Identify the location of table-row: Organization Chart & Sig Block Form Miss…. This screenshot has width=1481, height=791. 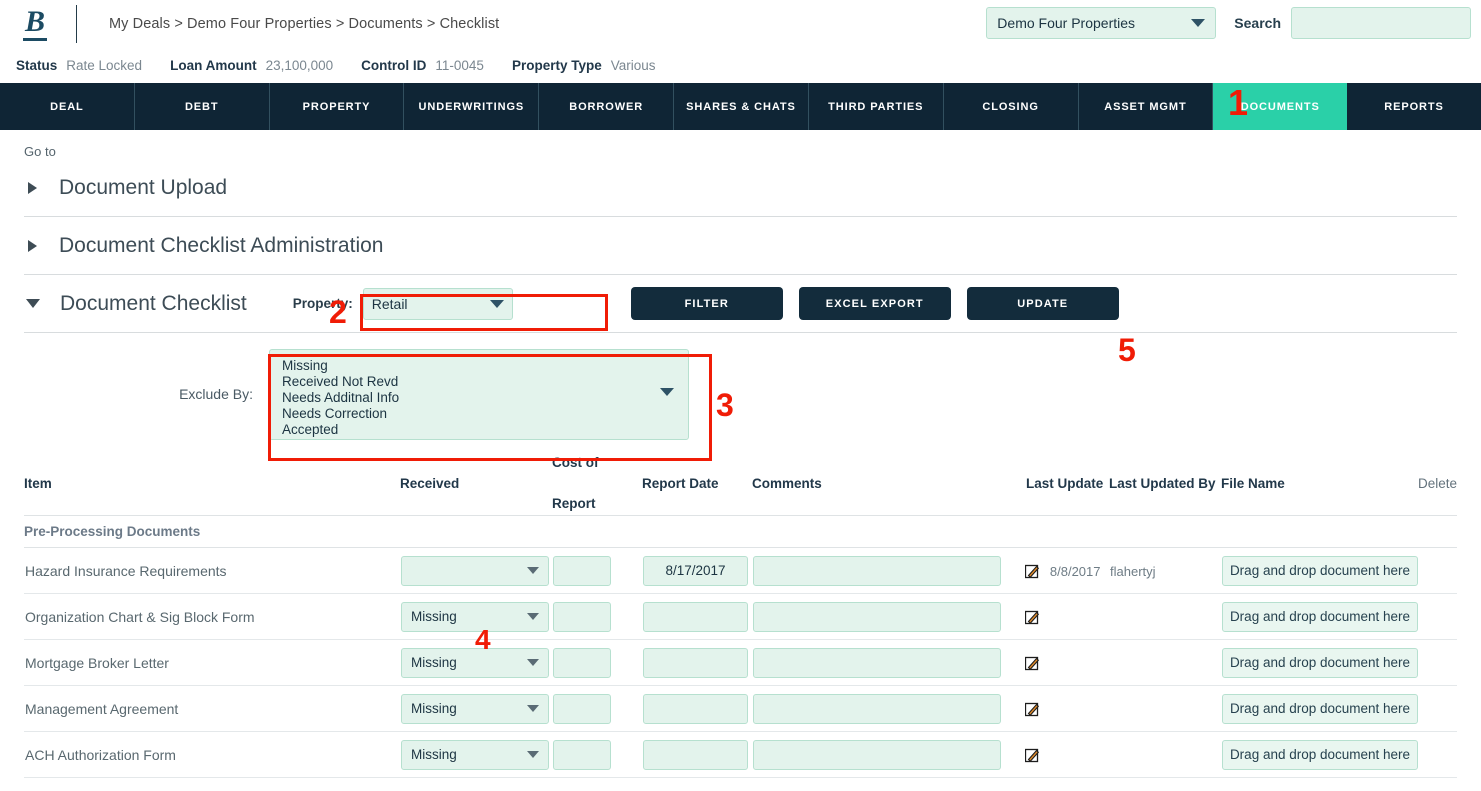
(740, 616).